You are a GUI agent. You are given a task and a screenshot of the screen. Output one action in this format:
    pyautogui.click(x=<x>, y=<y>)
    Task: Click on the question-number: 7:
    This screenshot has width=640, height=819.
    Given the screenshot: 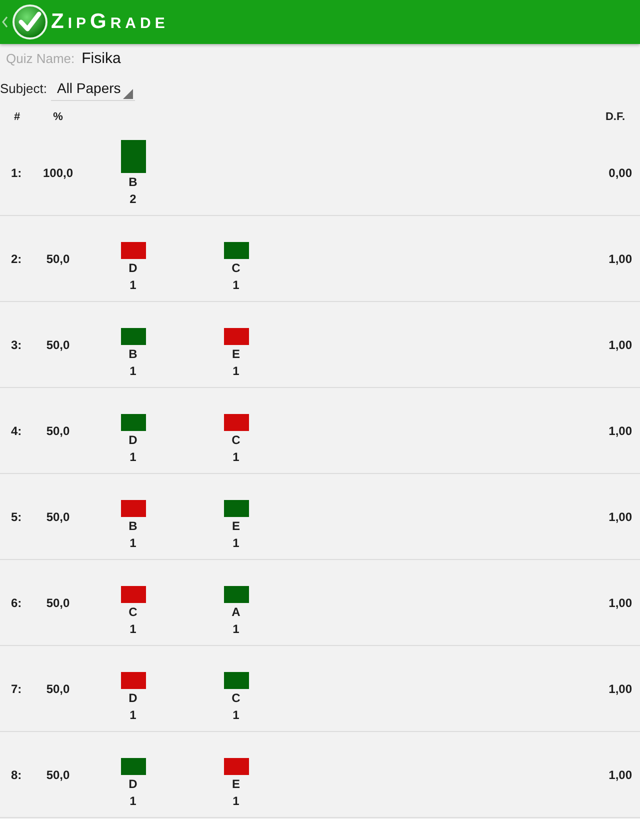 What is the action you would take?
    pyautogui.click(x=17, y=689)
    